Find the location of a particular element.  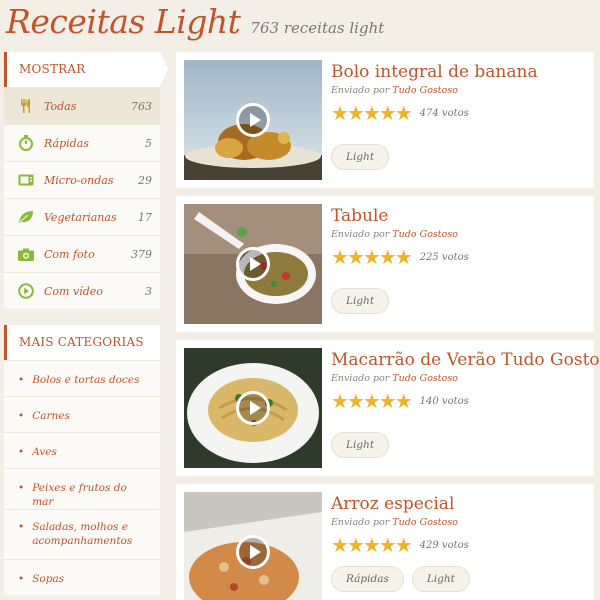

filter-label: Rápidas is located at coordinates (66, 143).